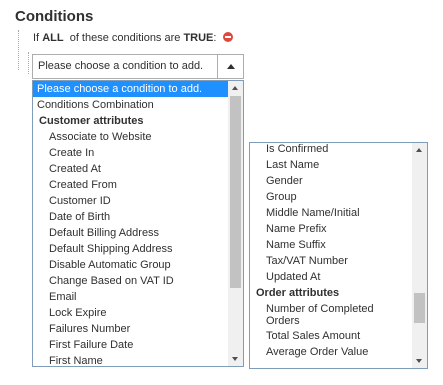 Image resolution: width=443 pixels, height=385 pixels. What do you see at coordinates (54, 16) in the screenshot?
I see `conditions-title: Conditions` at bounding box center [54, 16].